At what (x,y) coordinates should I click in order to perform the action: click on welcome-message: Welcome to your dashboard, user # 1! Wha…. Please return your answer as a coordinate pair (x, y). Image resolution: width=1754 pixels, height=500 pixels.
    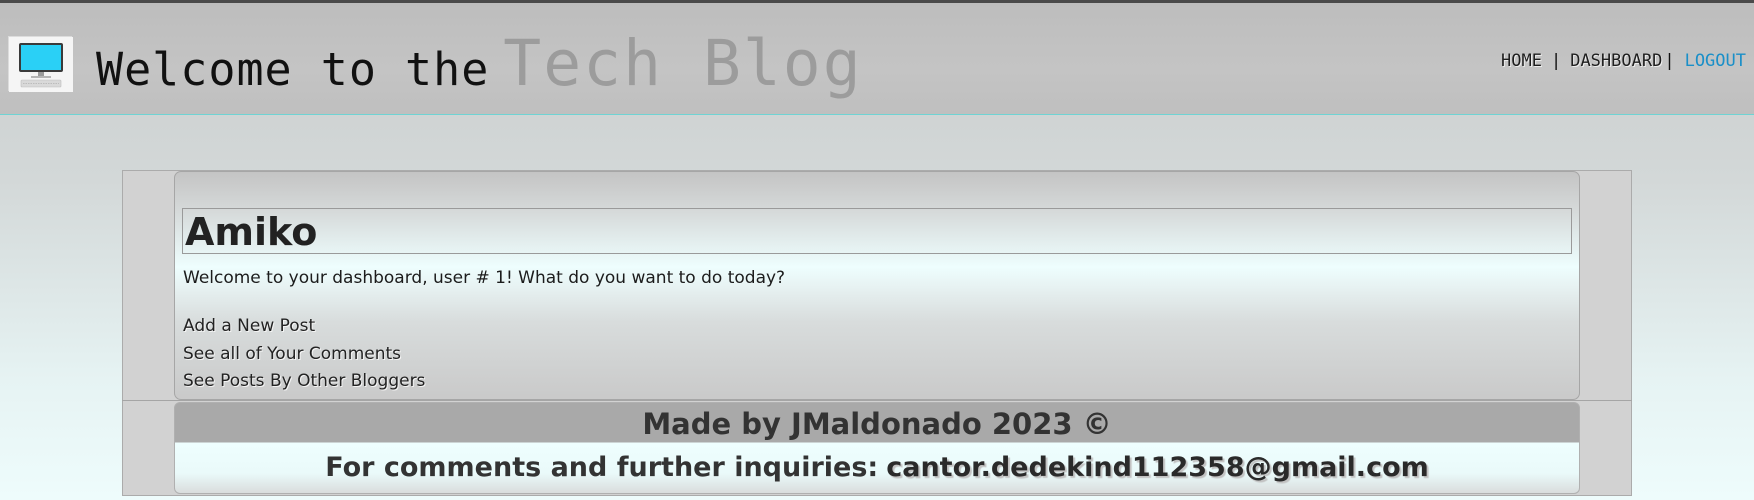
    Looking at the image, I should click on (484, 278).